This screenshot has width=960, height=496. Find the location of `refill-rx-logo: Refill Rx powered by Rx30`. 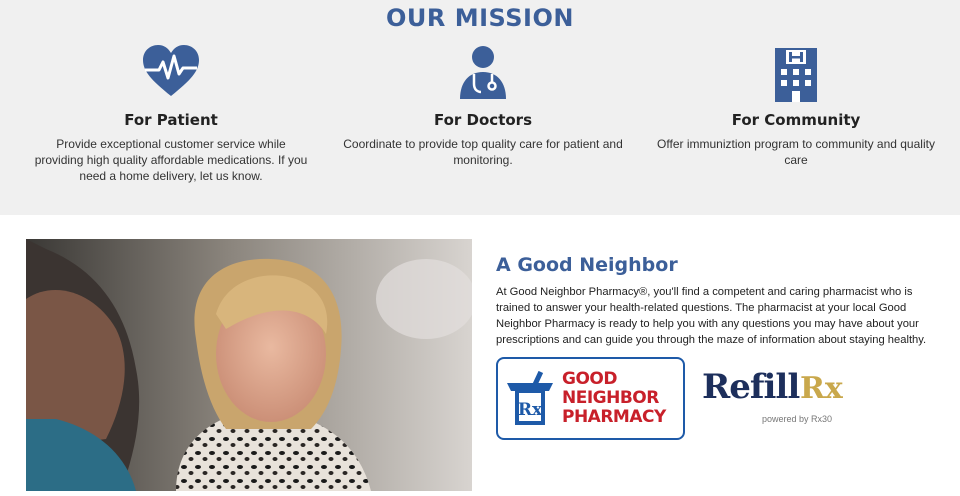

refill-rx-logo: Refill Rx powered by Rx30 is located at coordinates (775, 398).